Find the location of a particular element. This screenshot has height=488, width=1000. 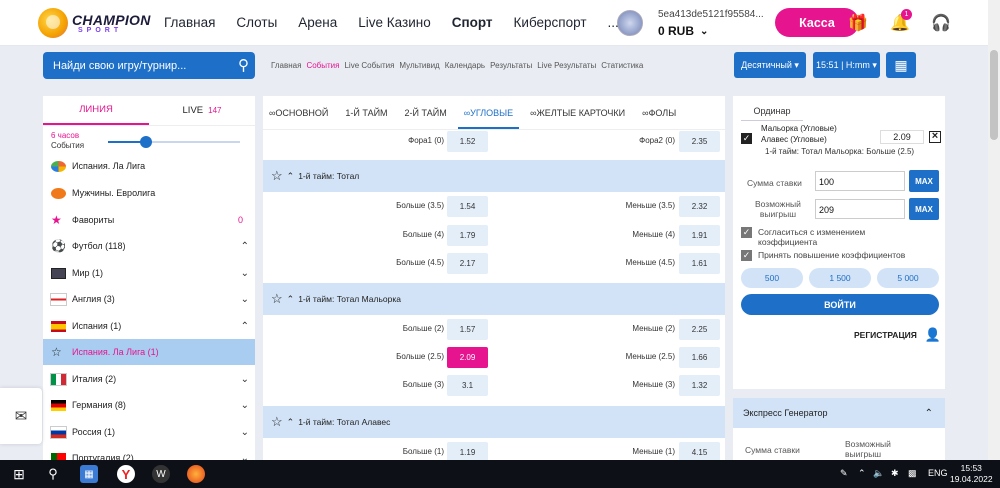

sidebar-item-germany: Германия (8) ⌄ is located at coordinates (149, 405).